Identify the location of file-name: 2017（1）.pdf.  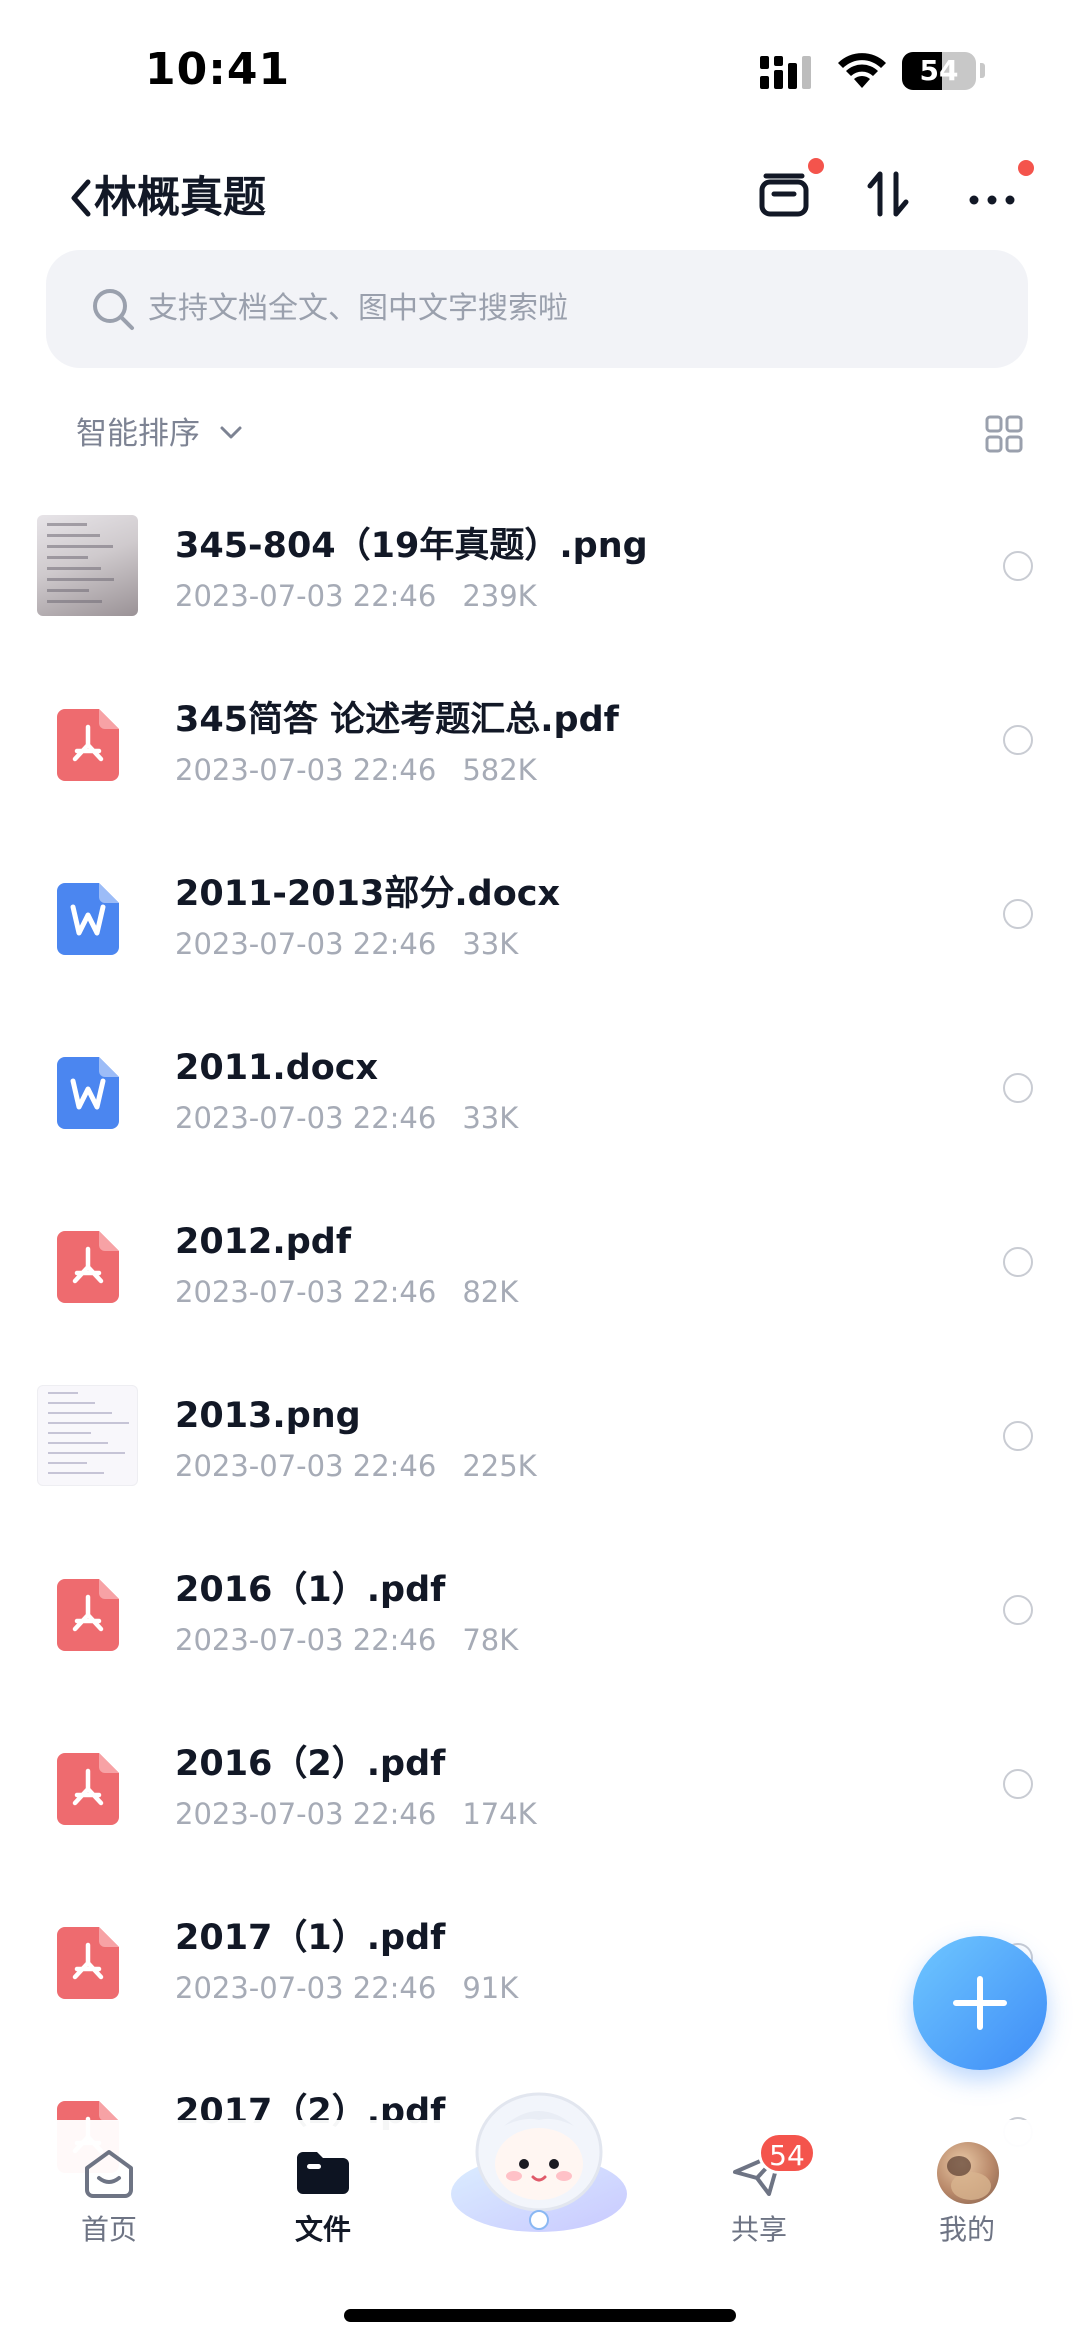
(310, 1938).